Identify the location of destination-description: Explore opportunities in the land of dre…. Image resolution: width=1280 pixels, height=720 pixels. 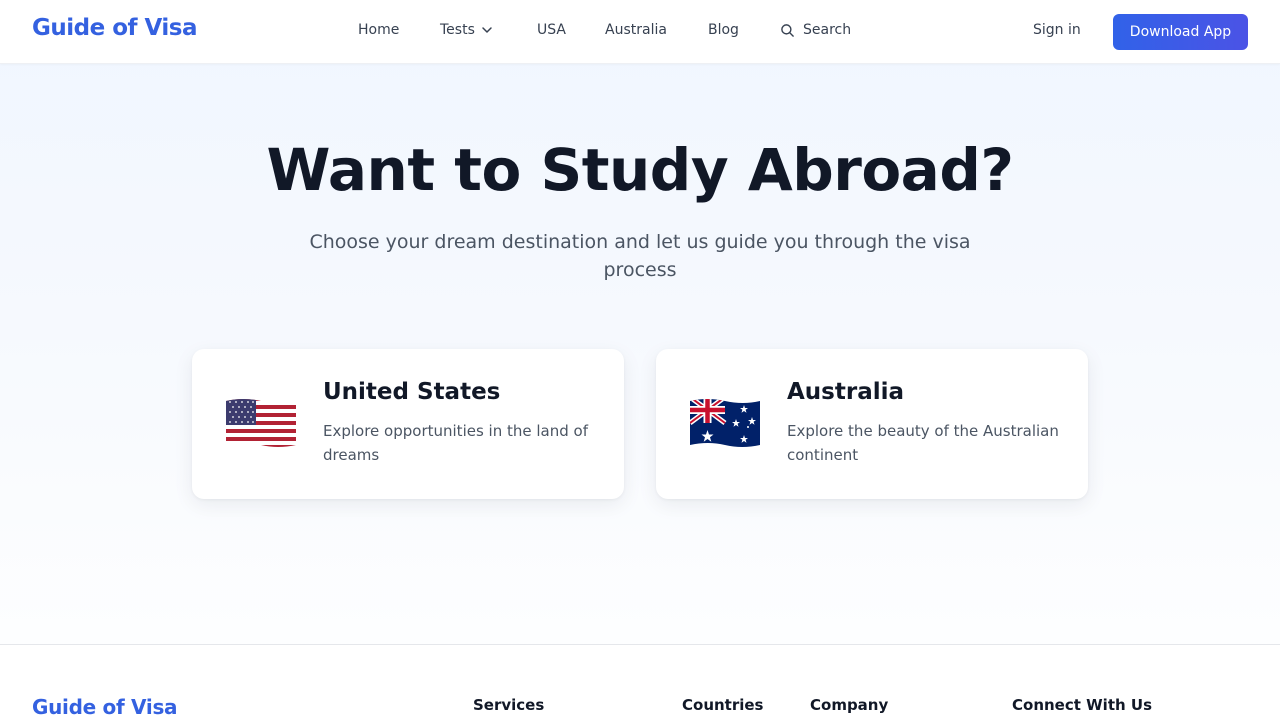
(455, 443).